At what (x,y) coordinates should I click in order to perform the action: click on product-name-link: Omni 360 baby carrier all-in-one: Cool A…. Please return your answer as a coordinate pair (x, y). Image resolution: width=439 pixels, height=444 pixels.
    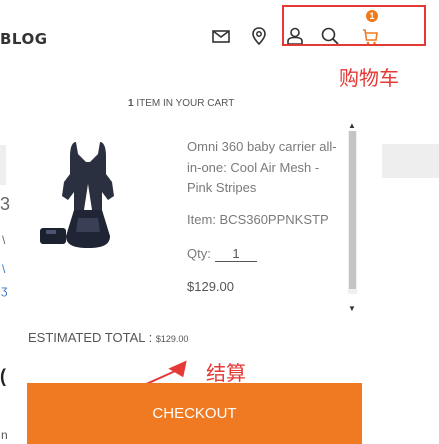
    Looking at the image, I should click on (266, 168).